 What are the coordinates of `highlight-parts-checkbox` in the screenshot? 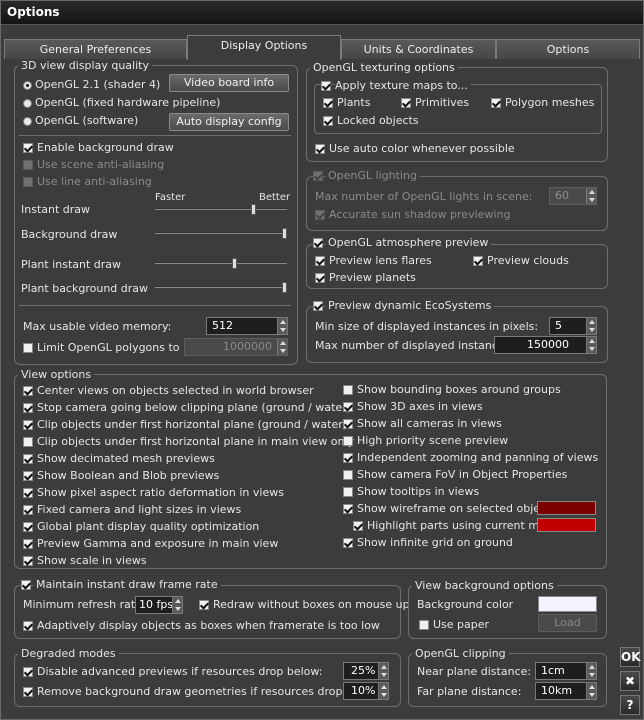 It's located at (358, 526).